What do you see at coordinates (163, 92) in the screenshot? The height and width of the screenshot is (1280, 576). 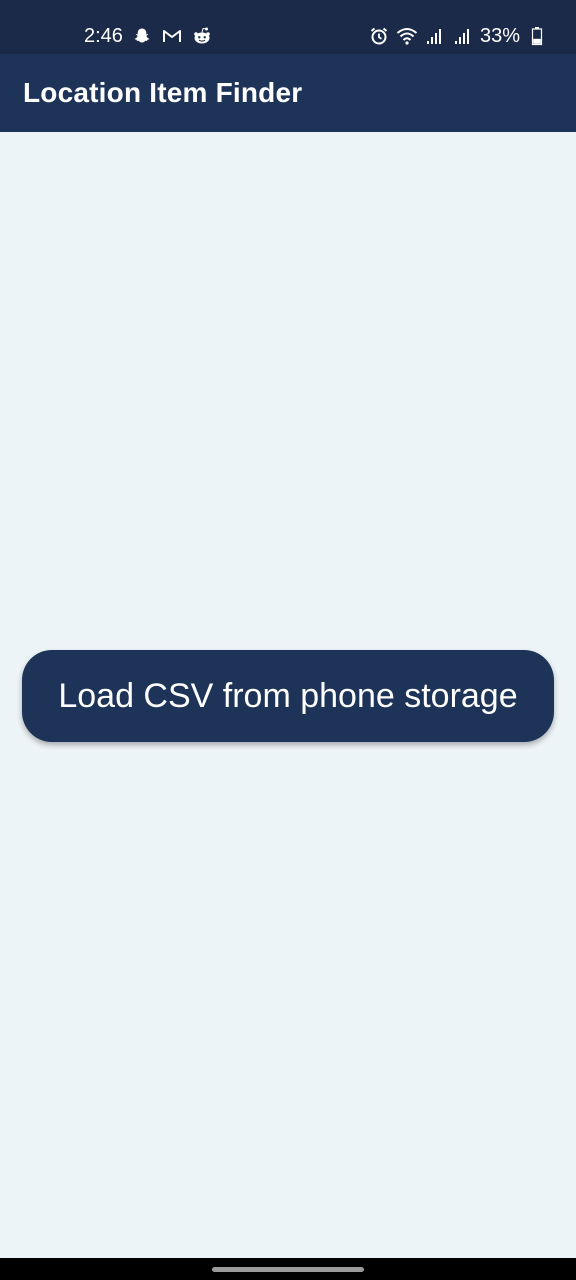 I see `app-title: Location Item Finder` at bounding box center [163, 92].